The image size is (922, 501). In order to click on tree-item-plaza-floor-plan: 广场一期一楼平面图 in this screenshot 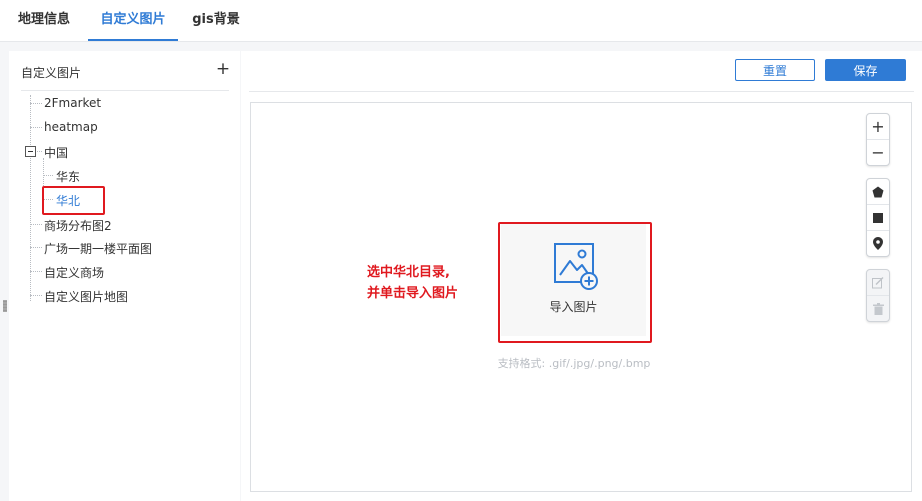, I will do `click(98, 248)`.